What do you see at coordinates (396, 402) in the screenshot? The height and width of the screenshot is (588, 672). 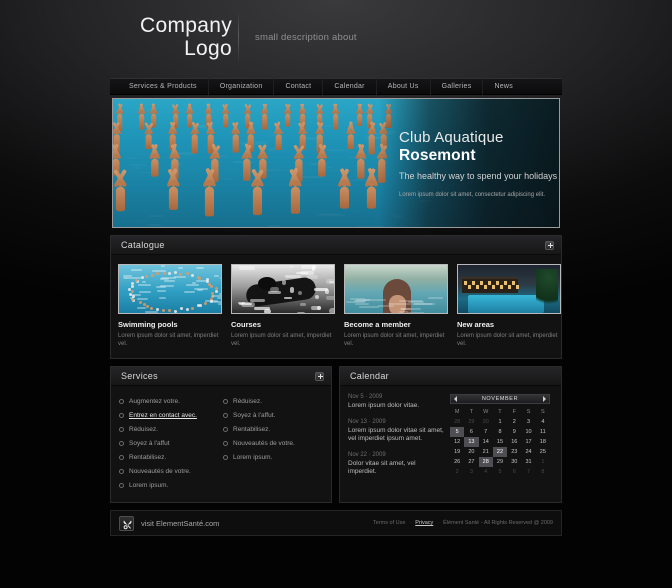 I see `news-item: Nov 5 · 2009 Lorem ipsum dolor vitae.` at bounding box center [396, 402].